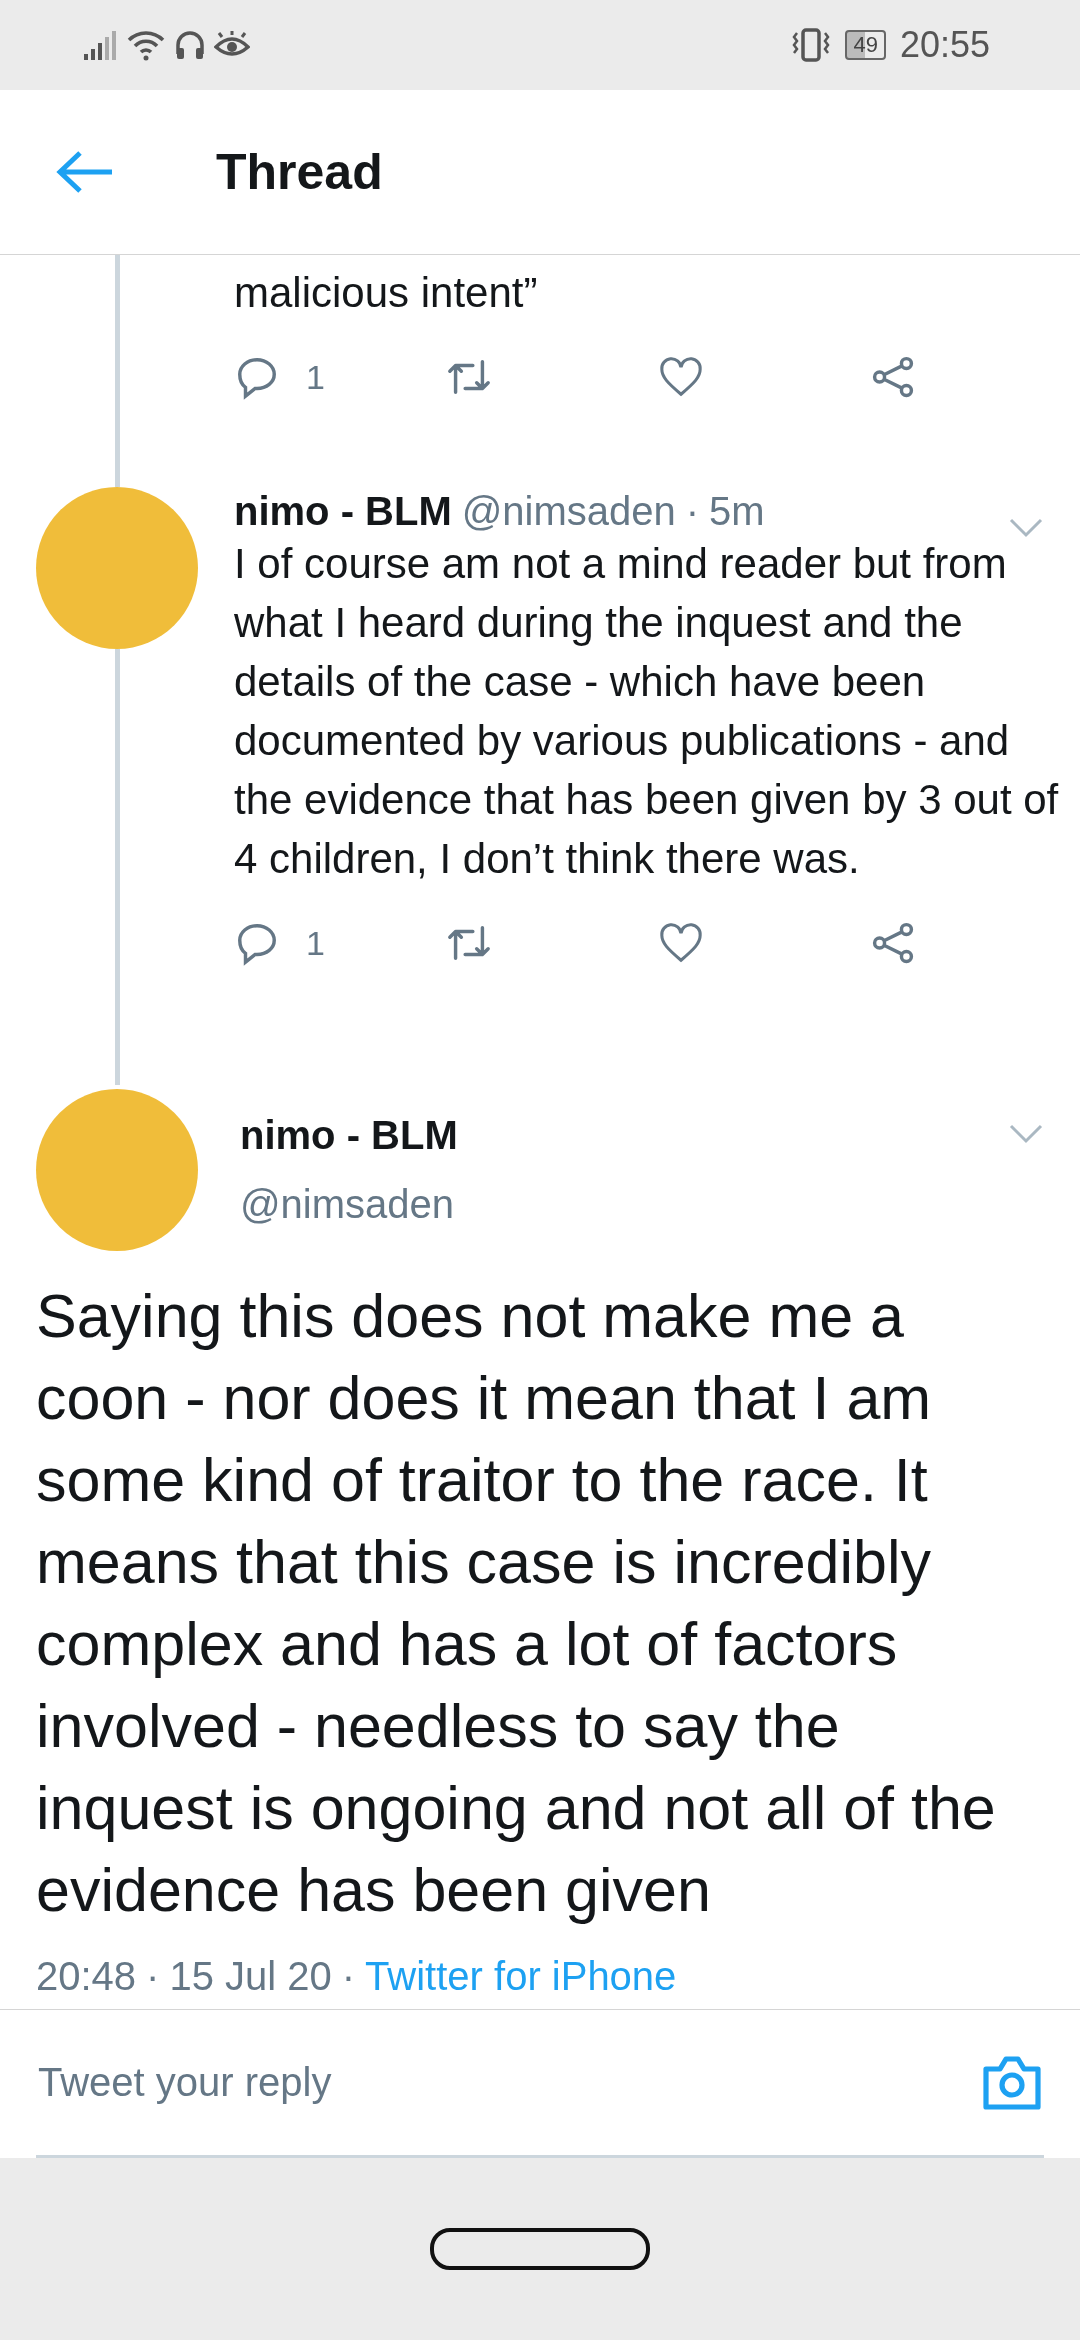 The image size is (1080, 2340). I want to click on signal-icon, so click(101, 45).